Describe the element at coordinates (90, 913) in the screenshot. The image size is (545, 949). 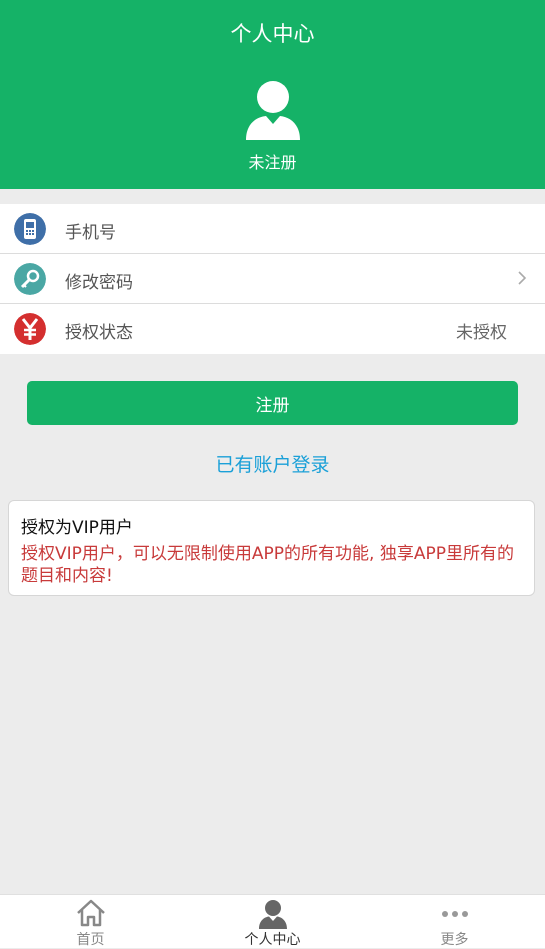
I see `home-icon` at that location.